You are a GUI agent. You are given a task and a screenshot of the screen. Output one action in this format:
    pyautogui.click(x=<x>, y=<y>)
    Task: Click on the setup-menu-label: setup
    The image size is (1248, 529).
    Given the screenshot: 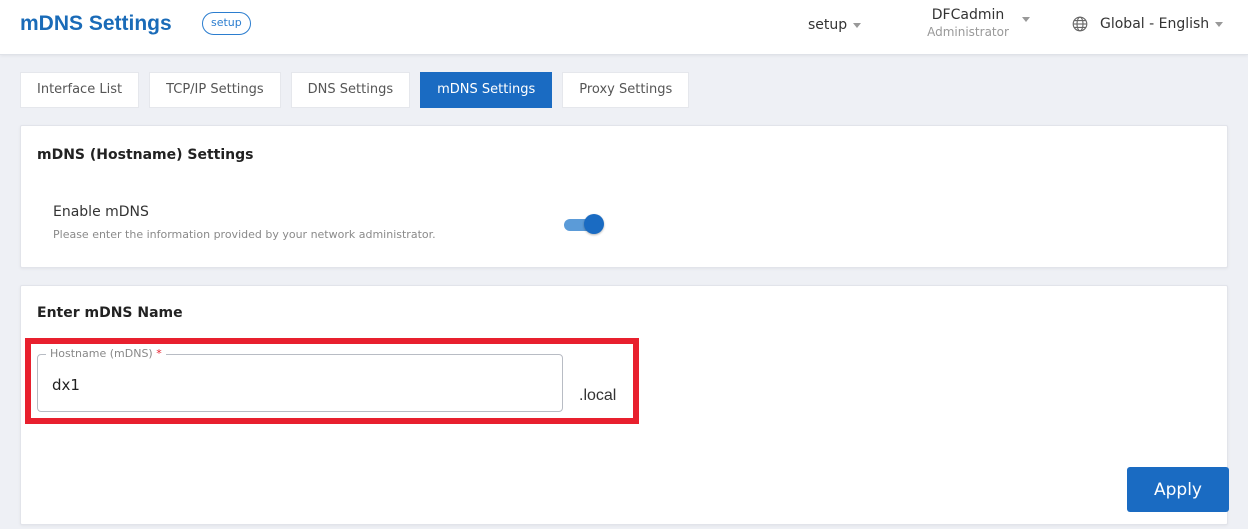 What is the action you would take?
    pyautogui.click(x=828, y=25)
    